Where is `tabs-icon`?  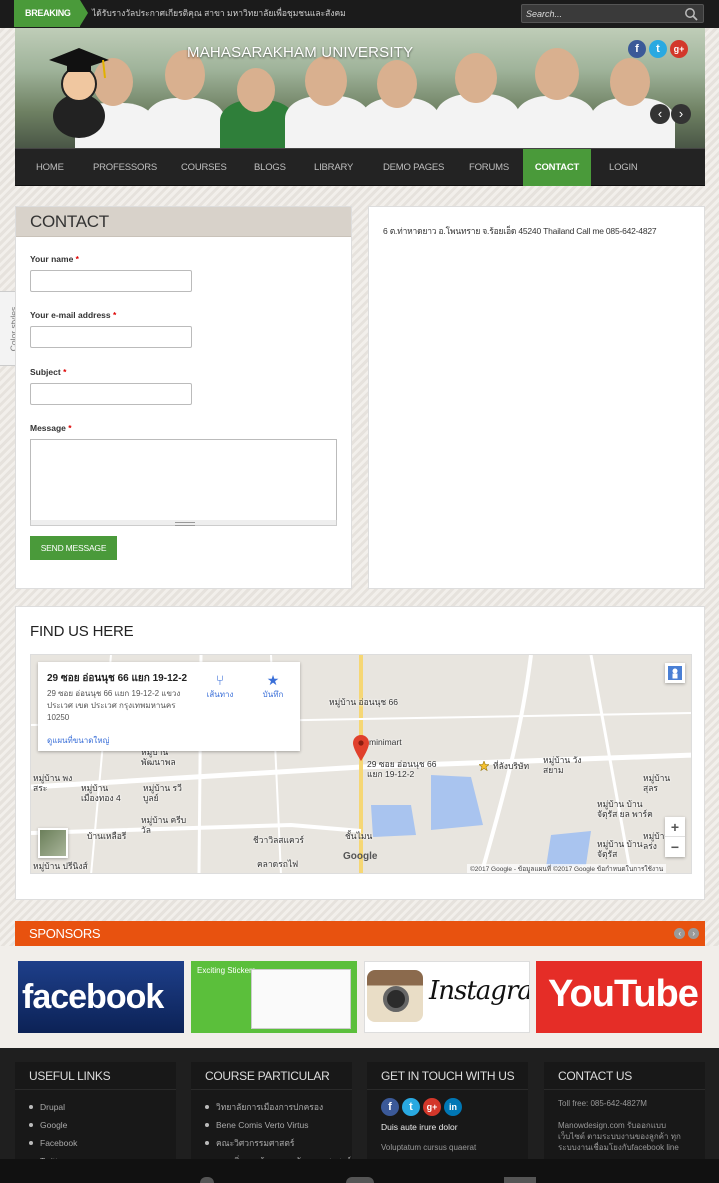
tabs-icon is located at coordinates (520, 1180).